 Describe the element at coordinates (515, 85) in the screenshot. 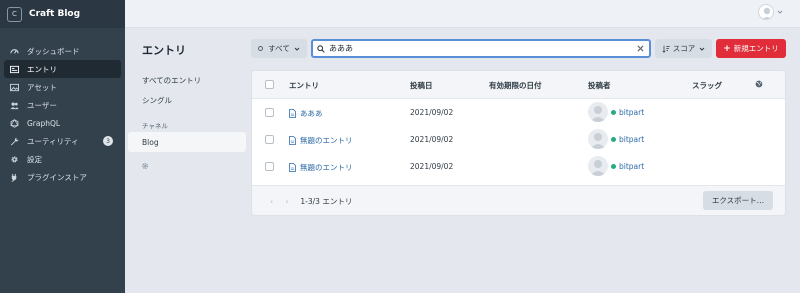

I see `column-header-expiry-date: 有効期限の日付` at that location.